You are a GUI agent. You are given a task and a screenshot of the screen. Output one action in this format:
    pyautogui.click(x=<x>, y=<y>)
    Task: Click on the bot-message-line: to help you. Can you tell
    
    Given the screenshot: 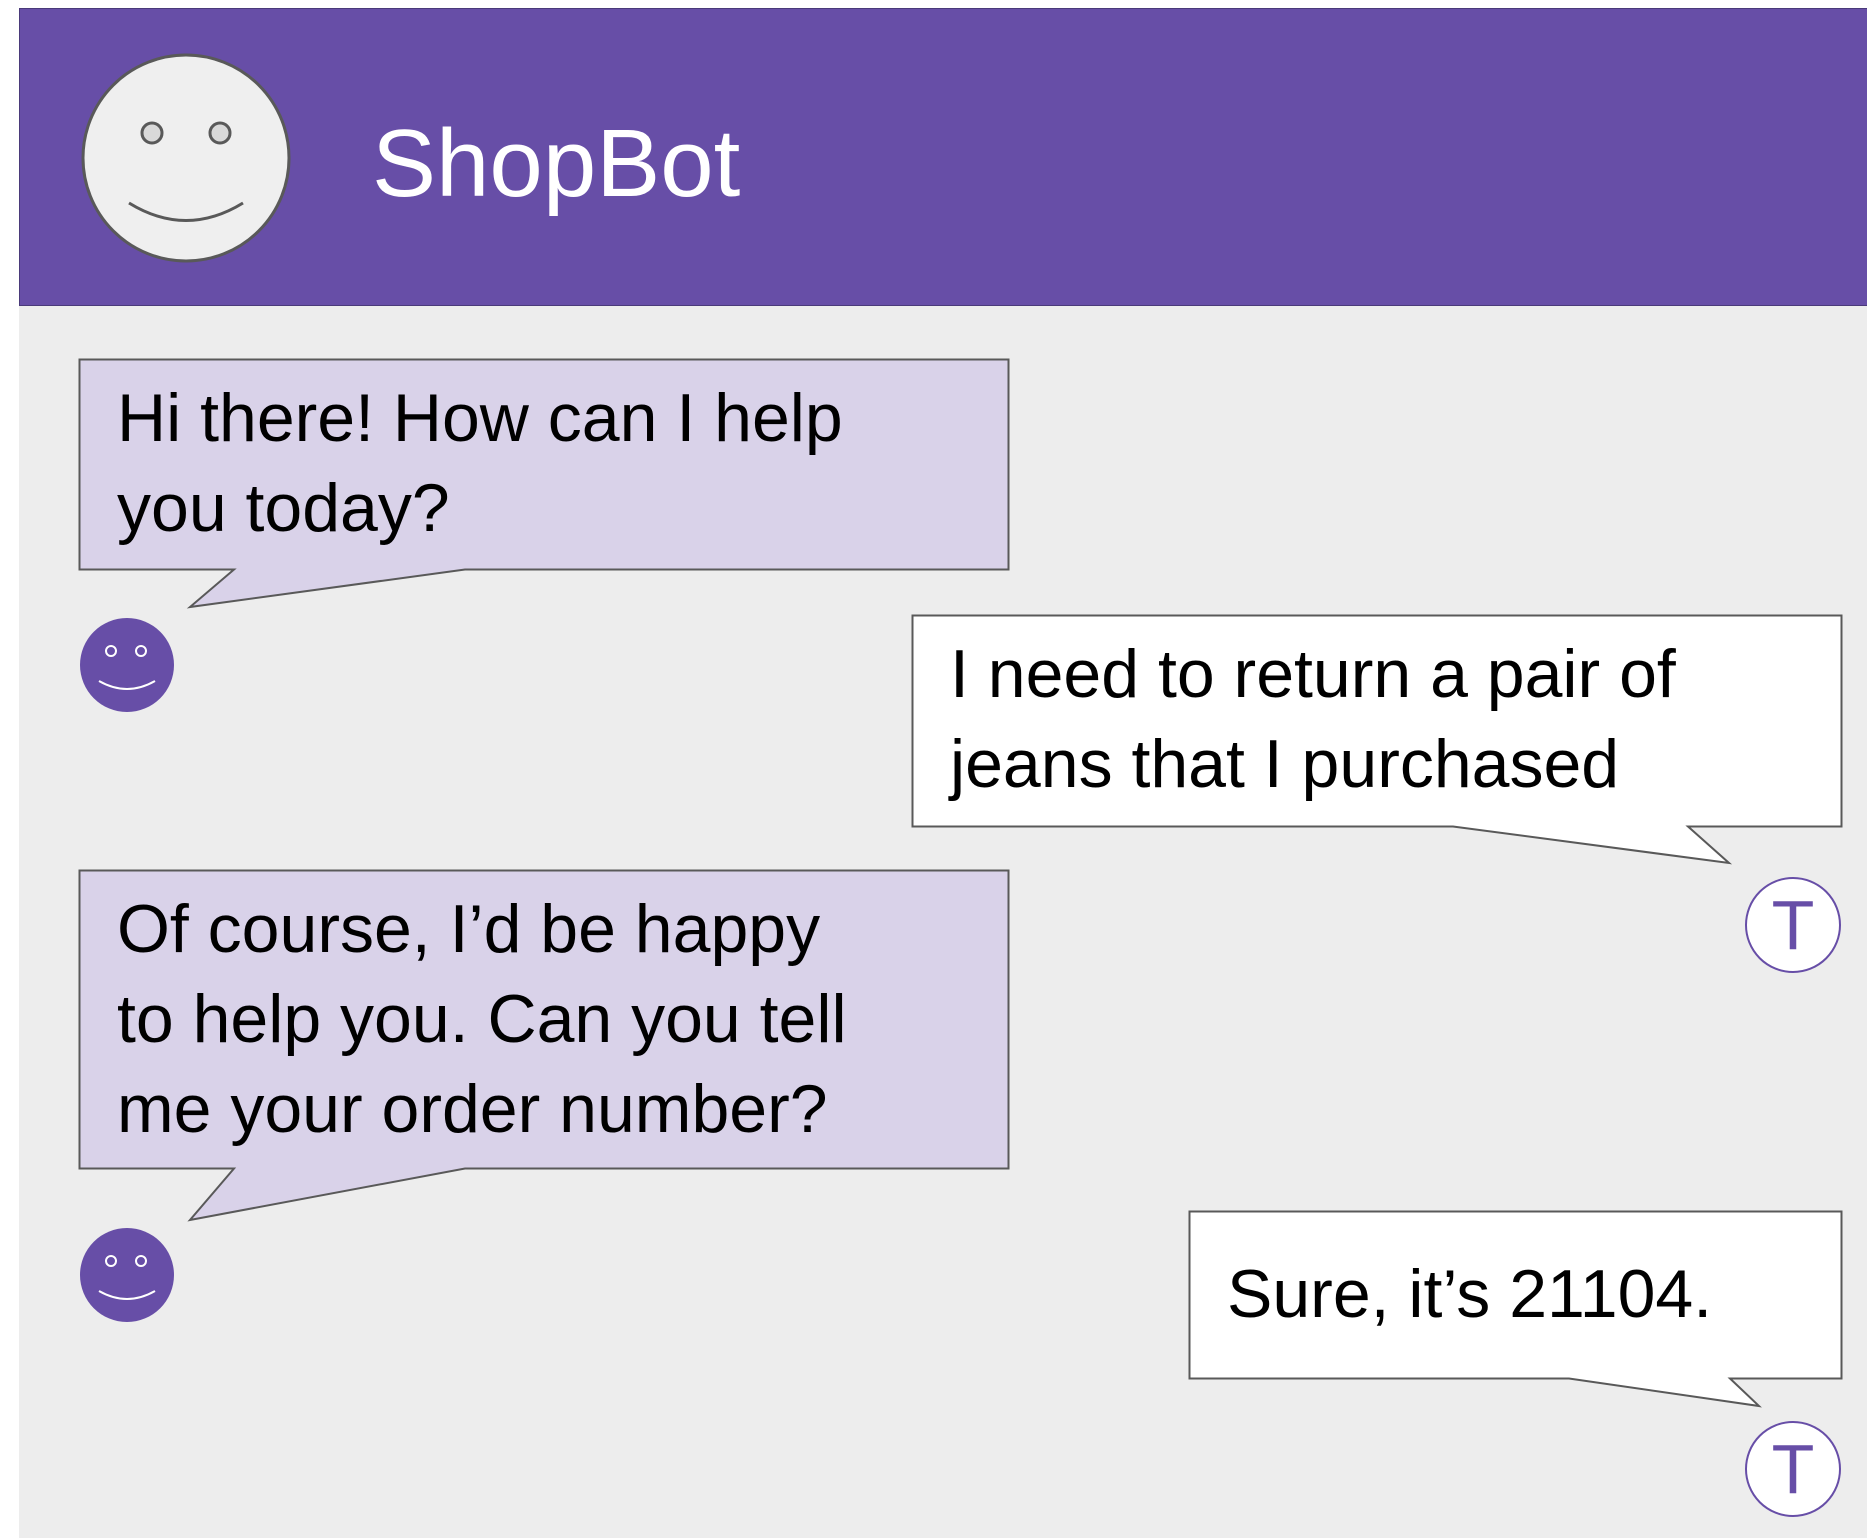 What is the action you would take?
    pyautogui.click(x=482, y=1019)
    